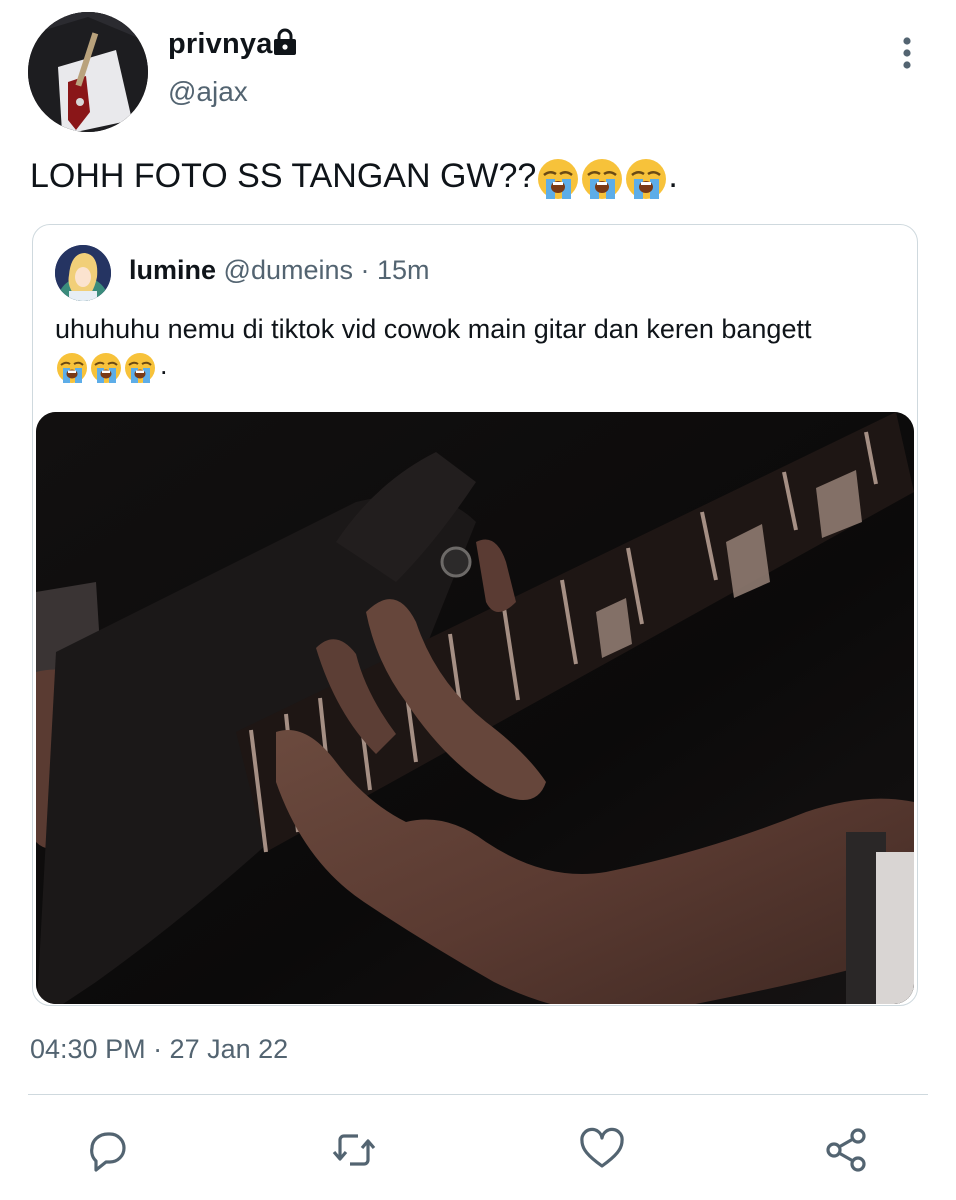  I want to click on share-icon, so click(846, 1150).